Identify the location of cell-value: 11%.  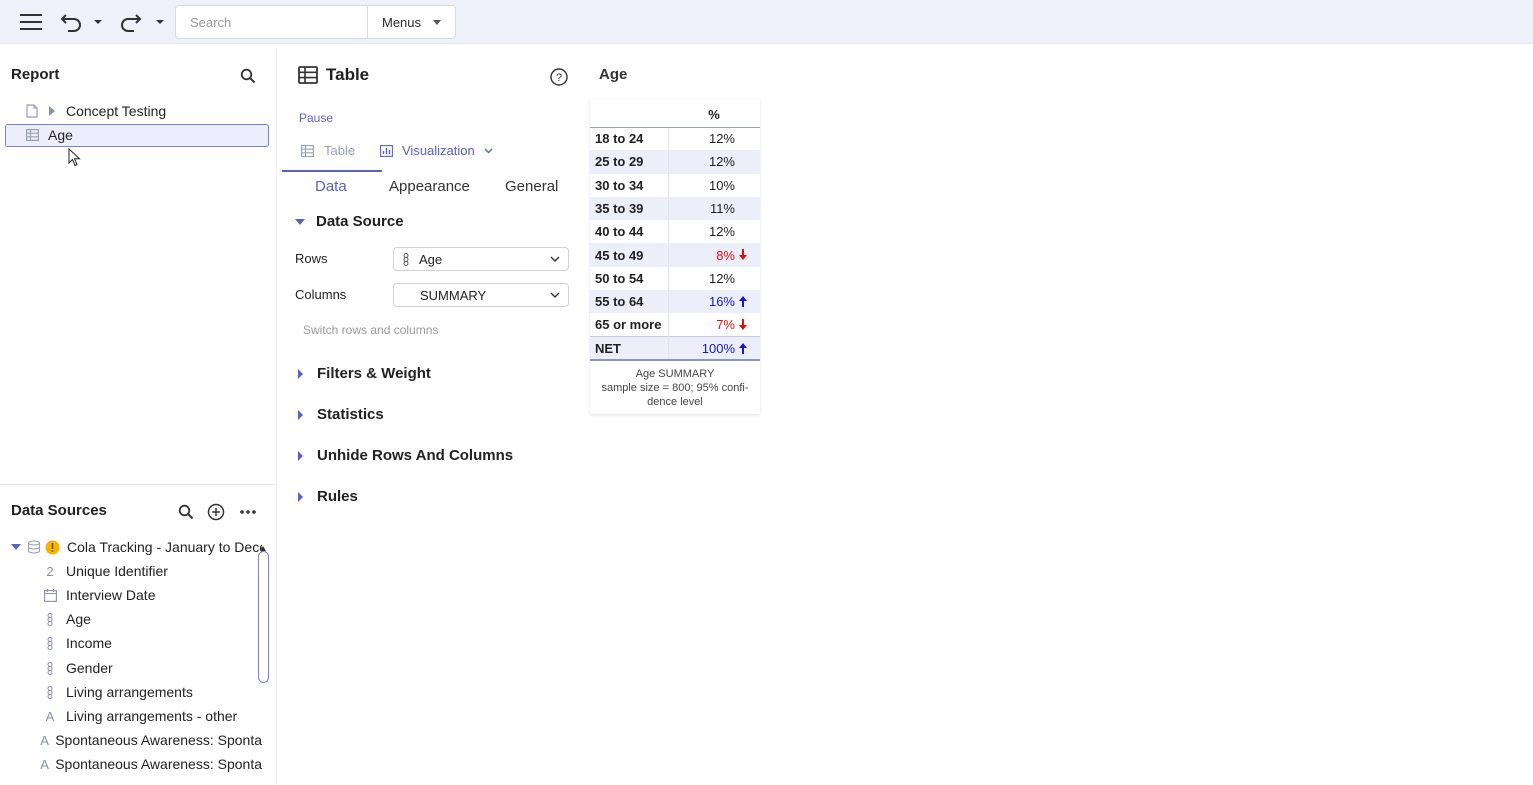
(714, 208).